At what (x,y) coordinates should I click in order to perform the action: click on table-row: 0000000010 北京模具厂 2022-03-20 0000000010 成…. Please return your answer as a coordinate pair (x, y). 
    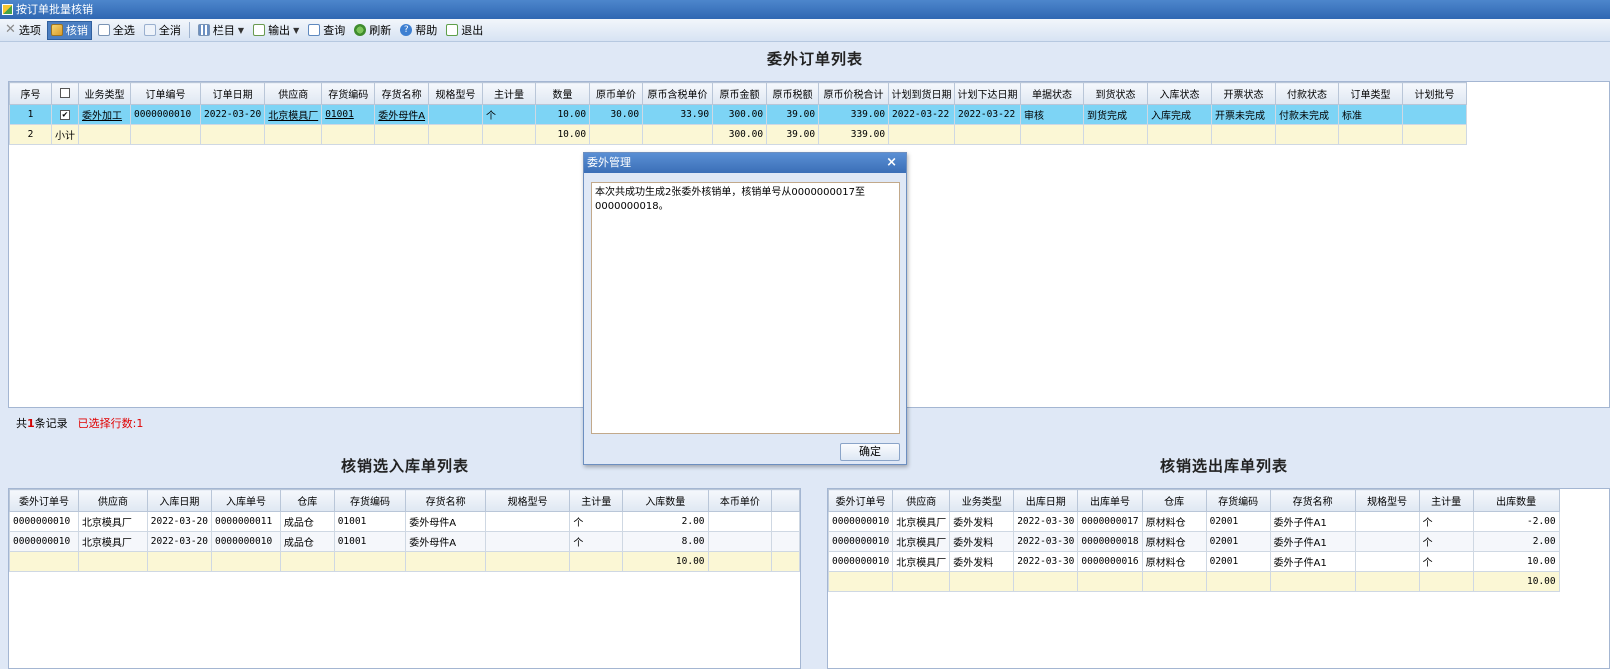
    Looking at the image, I should click on (404, 541).